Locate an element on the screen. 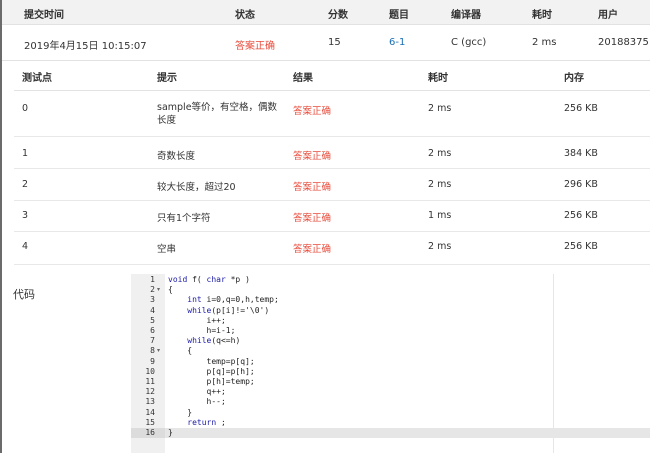 The image size is (650, 453). table-row: 2 较大长度，超过20 答案正确 2 ms 296 KB is located at coordinates (332, 185).